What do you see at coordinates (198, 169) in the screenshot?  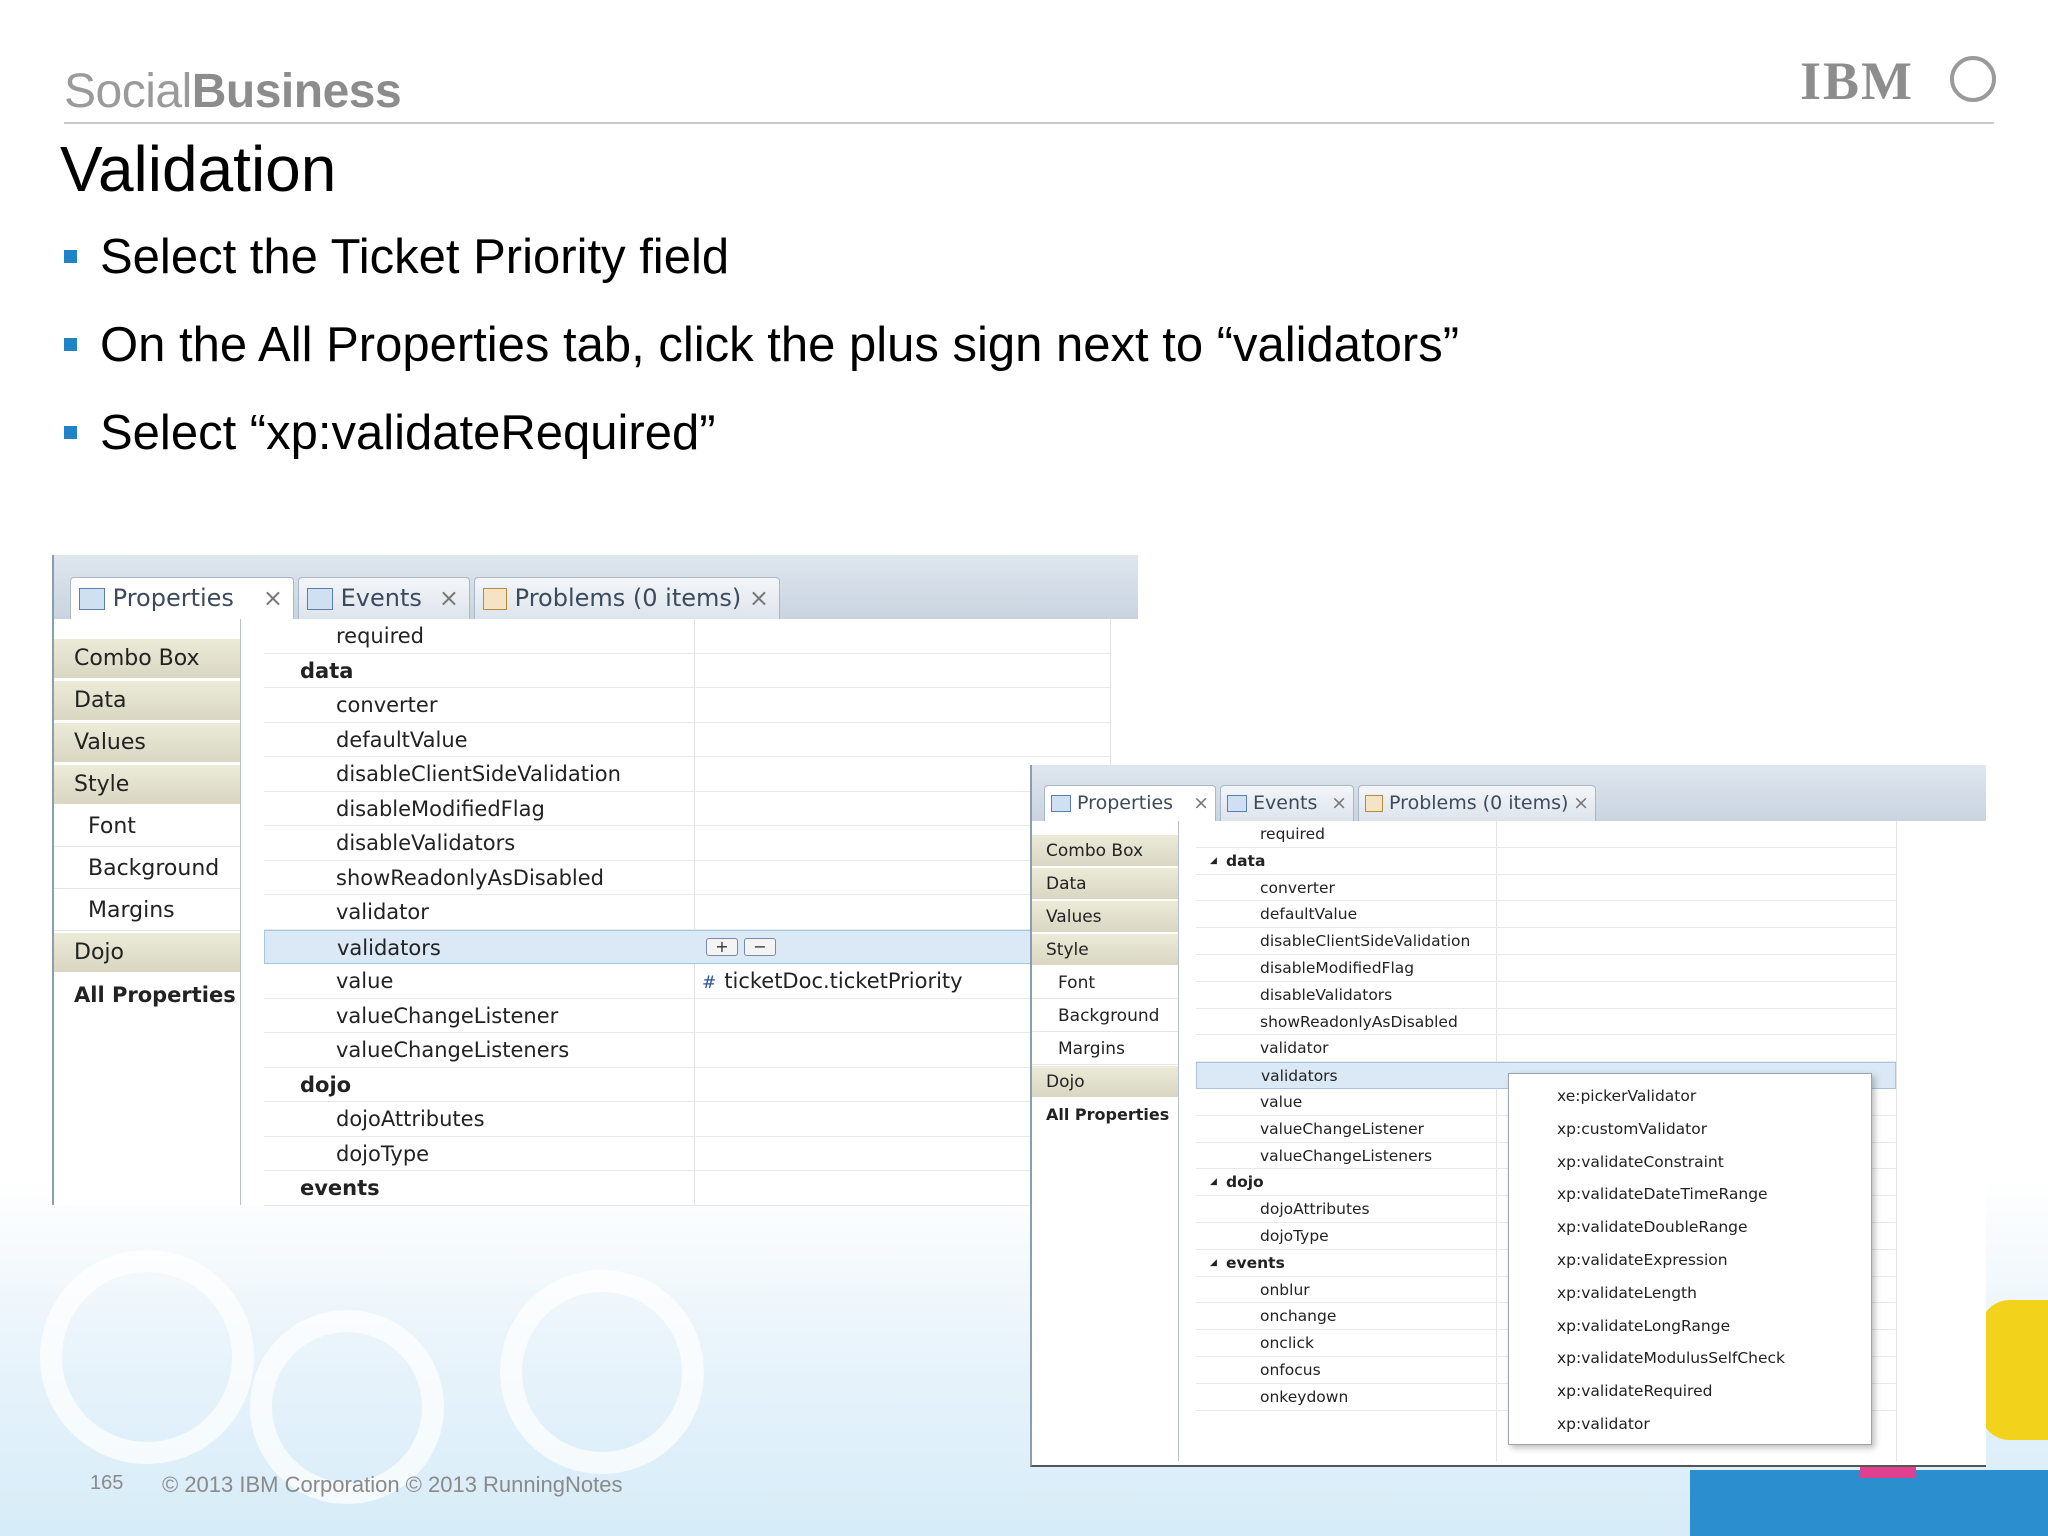 I see `slide-title: Validation` at bounding box center [198, 169].